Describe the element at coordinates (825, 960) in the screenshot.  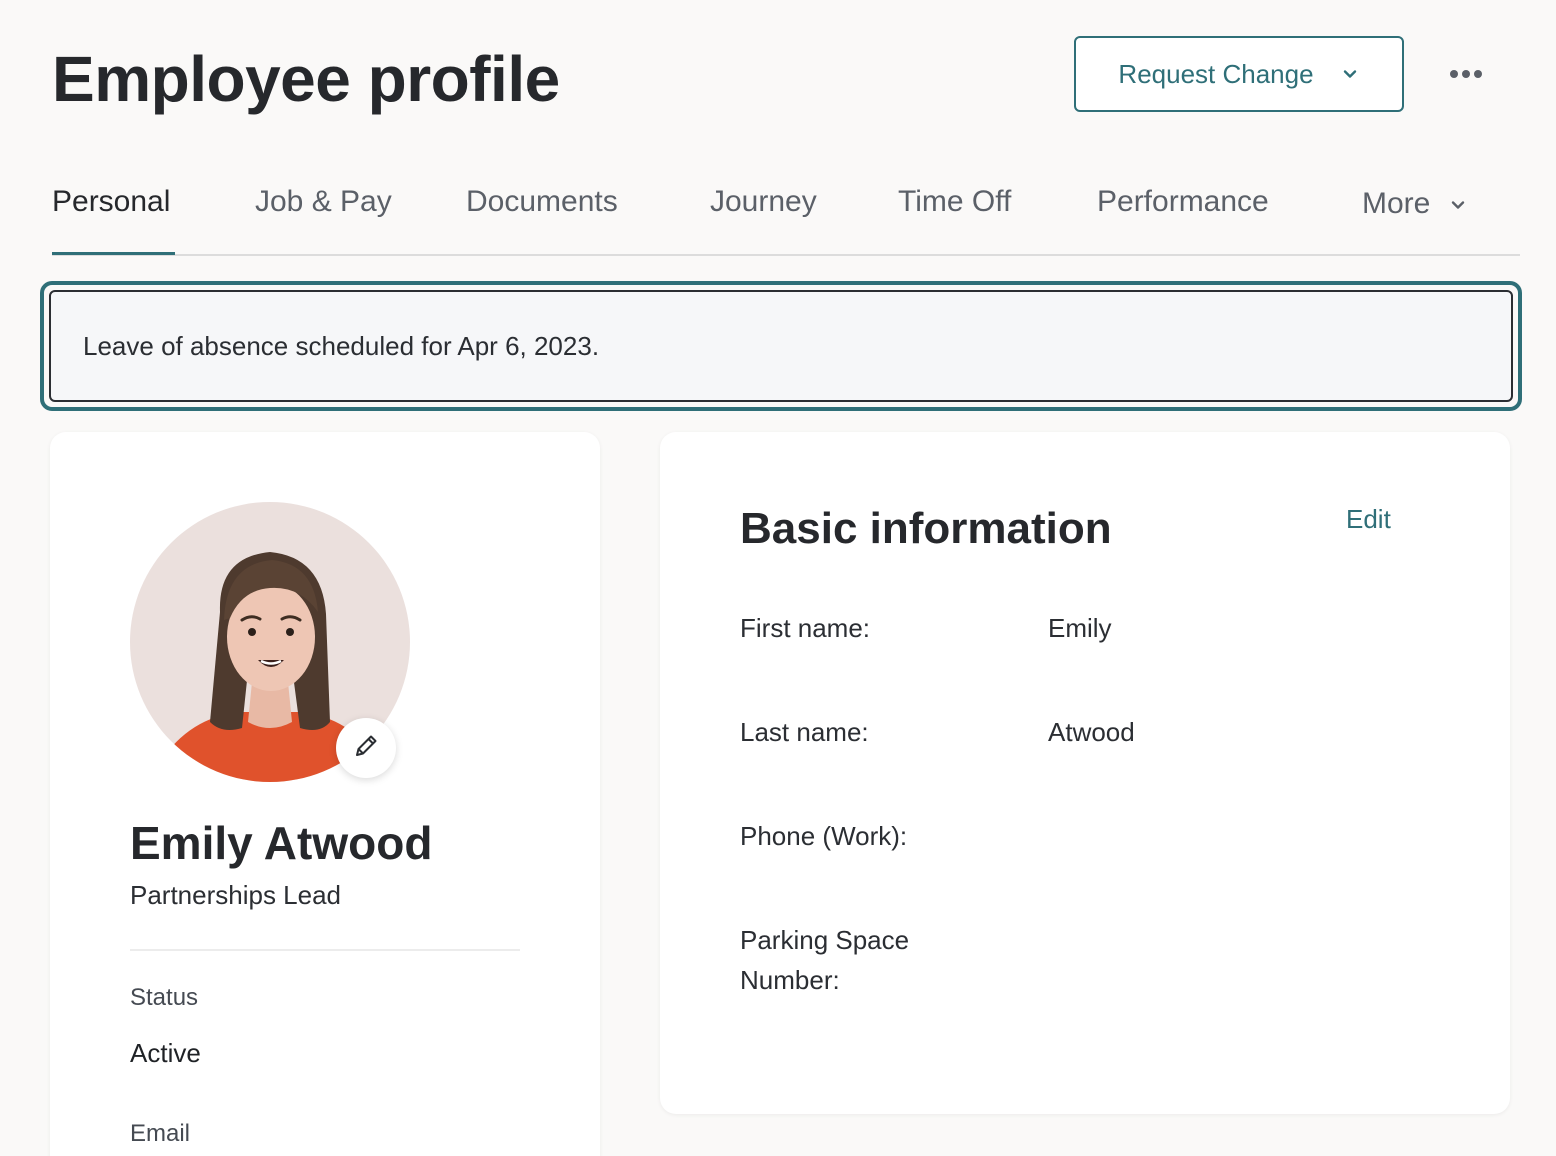
I see `parking-space-label: Parking Space Number:` at that location.